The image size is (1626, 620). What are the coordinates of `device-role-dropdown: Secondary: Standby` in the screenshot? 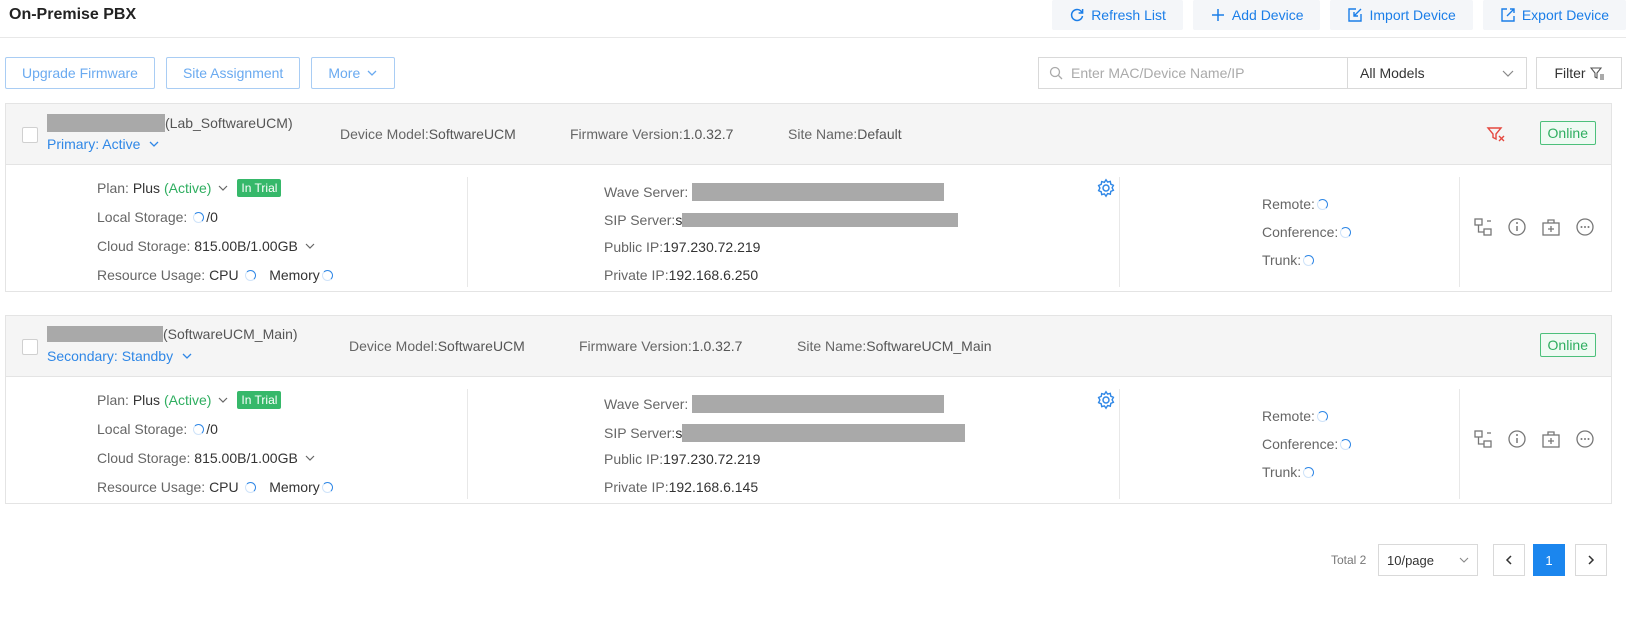 It's located at (120, 356).